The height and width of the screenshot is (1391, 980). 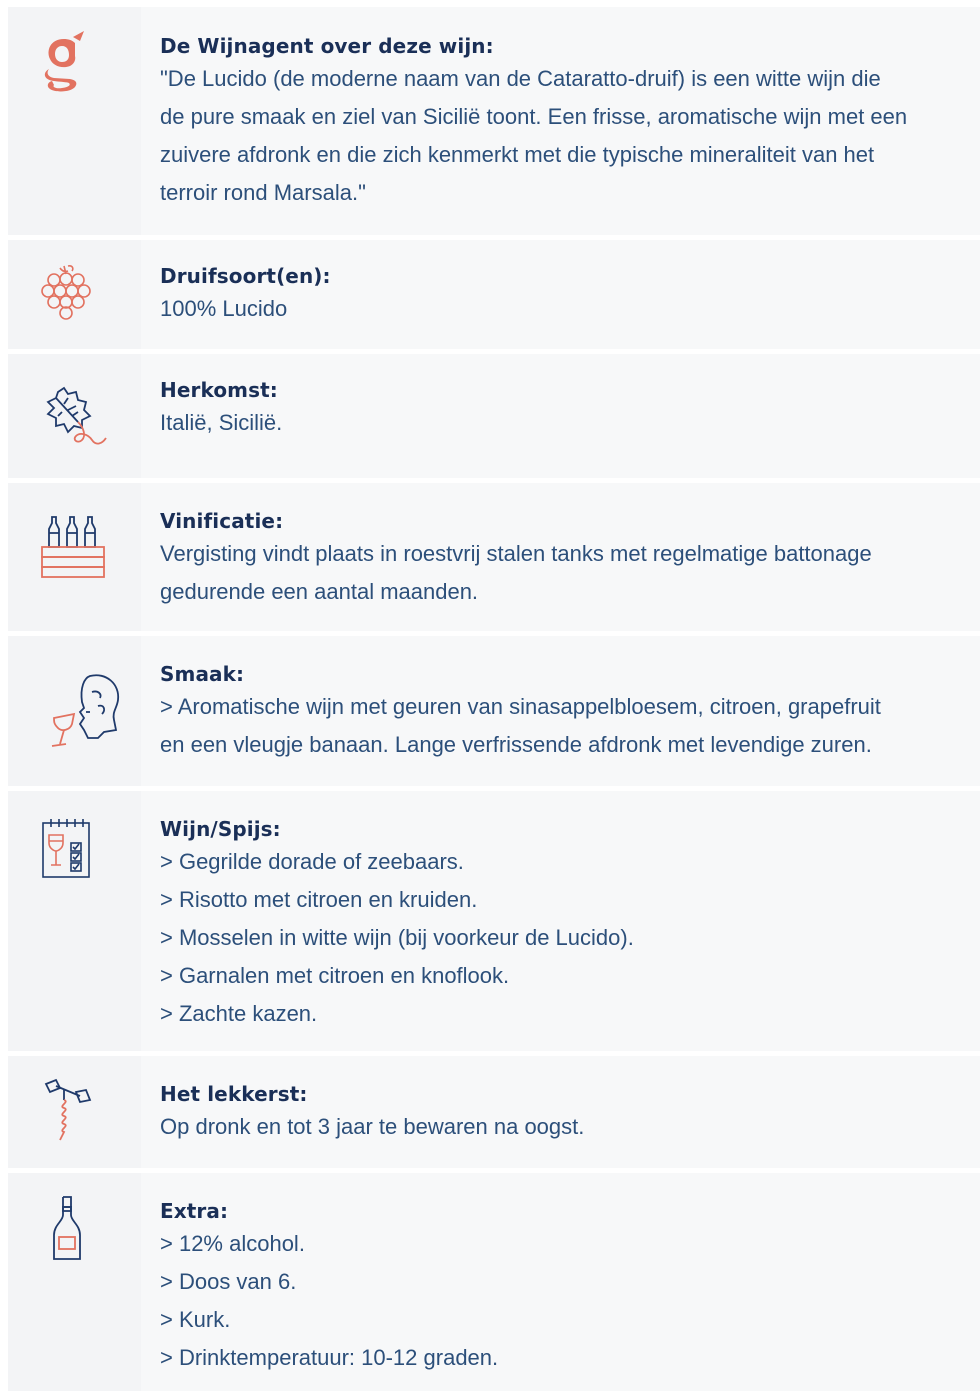 What do you see at coordinates (219, 390) in the screenshot?
I see `section-heading: Herkomst:` at bounding box center [219, 390].